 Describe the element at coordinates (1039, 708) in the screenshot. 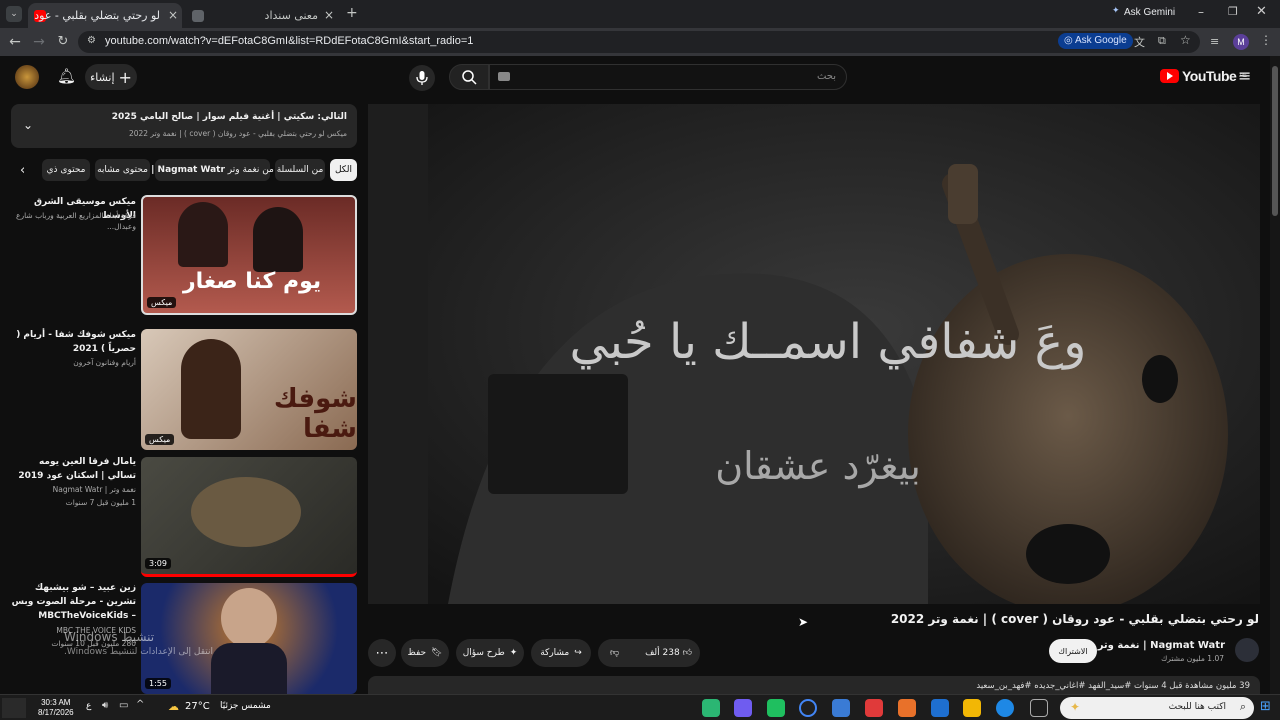

I see `task-view-icon` at that location.